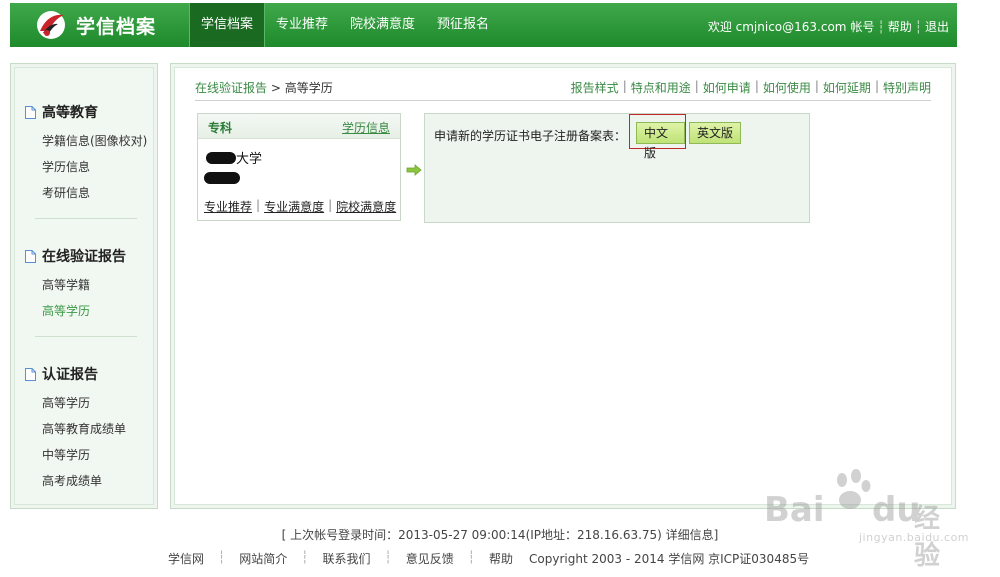 The width and height of the screenshot is (1000, 577). Describe the element at coordinates (661, 87) in the screenshot. I see `link-features: 特点和用途` at that location.